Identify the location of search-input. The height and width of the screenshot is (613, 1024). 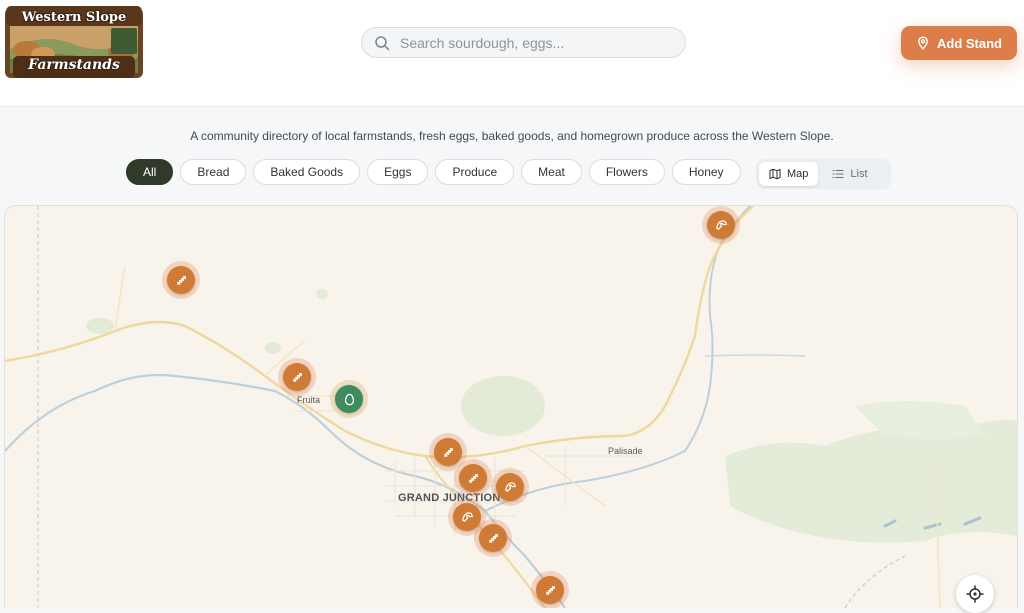
(535, 42).